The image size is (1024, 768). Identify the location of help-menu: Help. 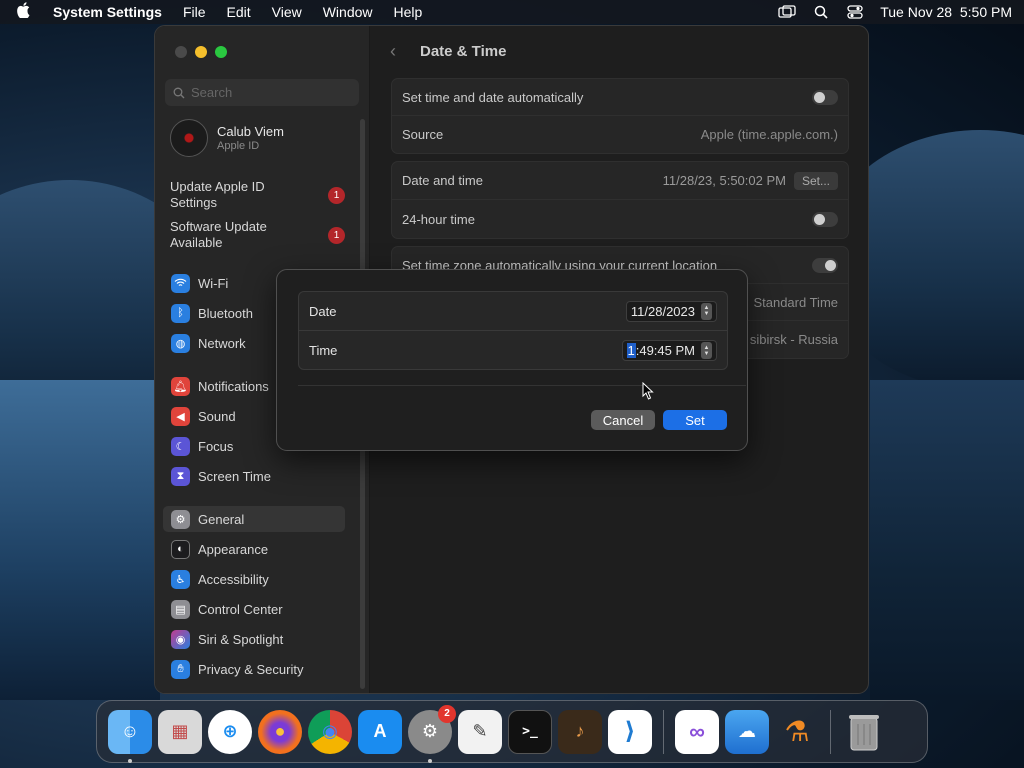
(408, 12).